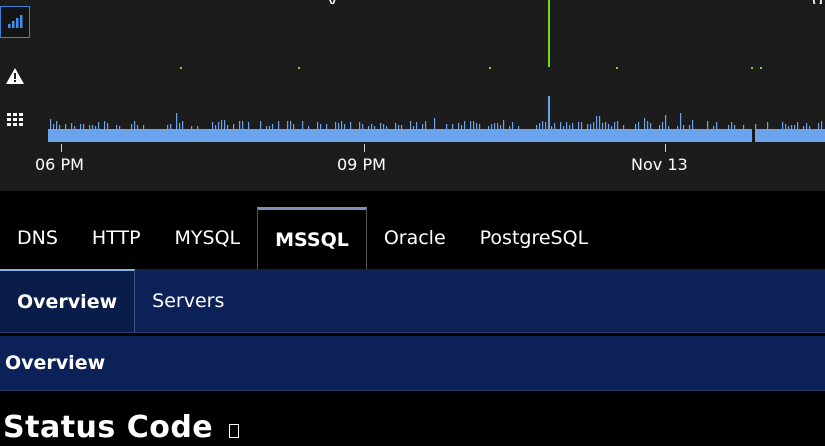 The width and height of the screenshot is (825, 446). Describe the element at coordinates (68, 300) in the screenshot. I see `tab-overview: Overview` at that location.